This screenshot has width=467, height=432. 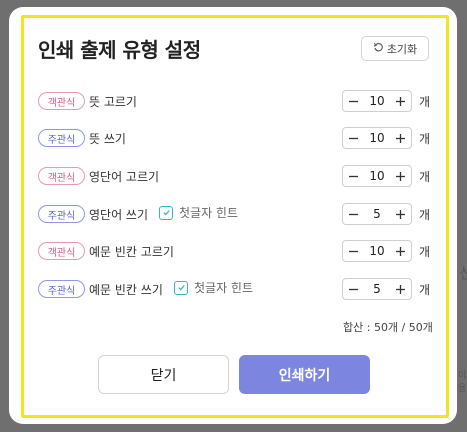 What do you see at coordinates (463, 273) in the screenshot?
I see `background-text: 선` at bounding box center [463, 273].